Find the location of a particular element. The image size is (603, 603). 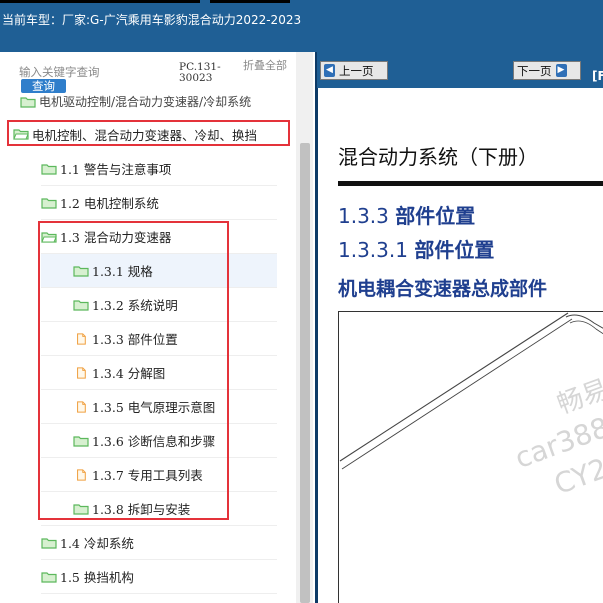

document-title: 混合动力系统（下册） is located at coordinates (438, 157).